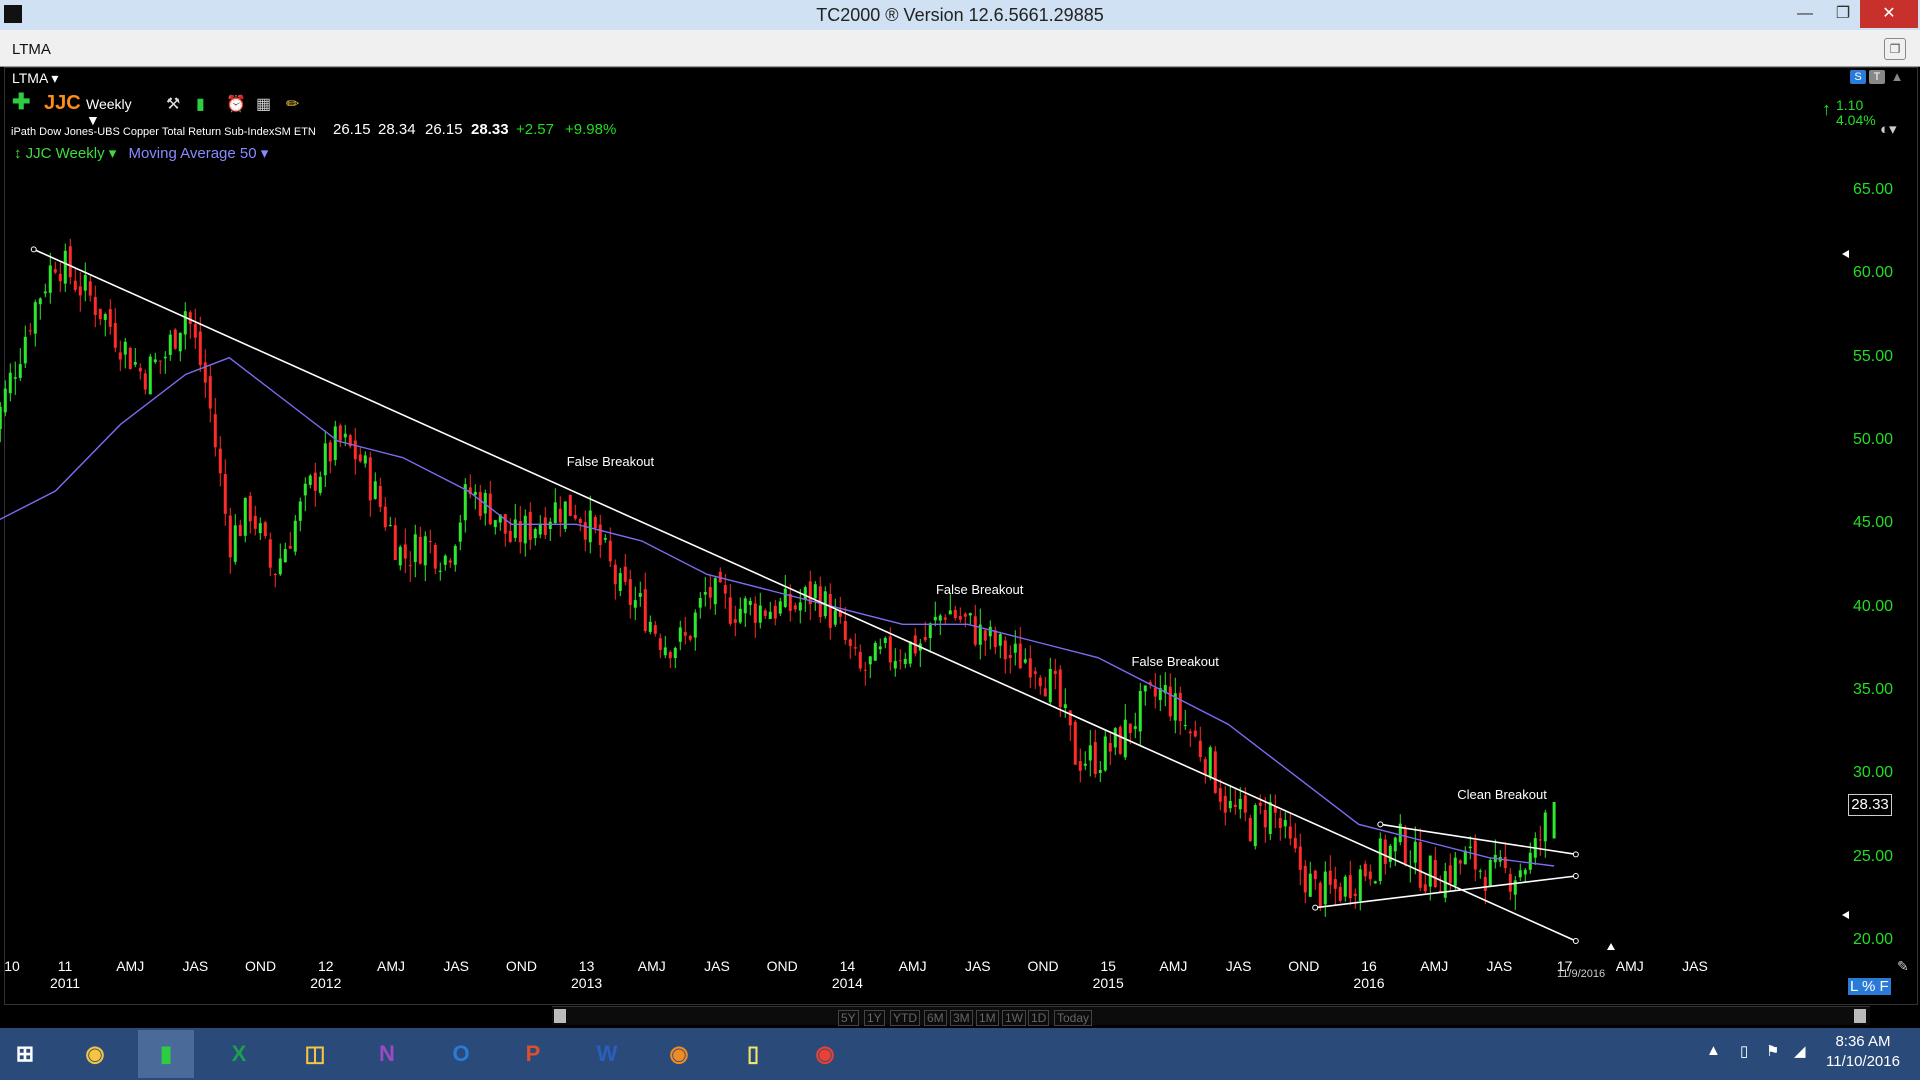 The image size is (1920, 1080). Describe the element at coordinates (874, 1018) in the screenshot. I see `timeframe-button: 1Y` at that location.